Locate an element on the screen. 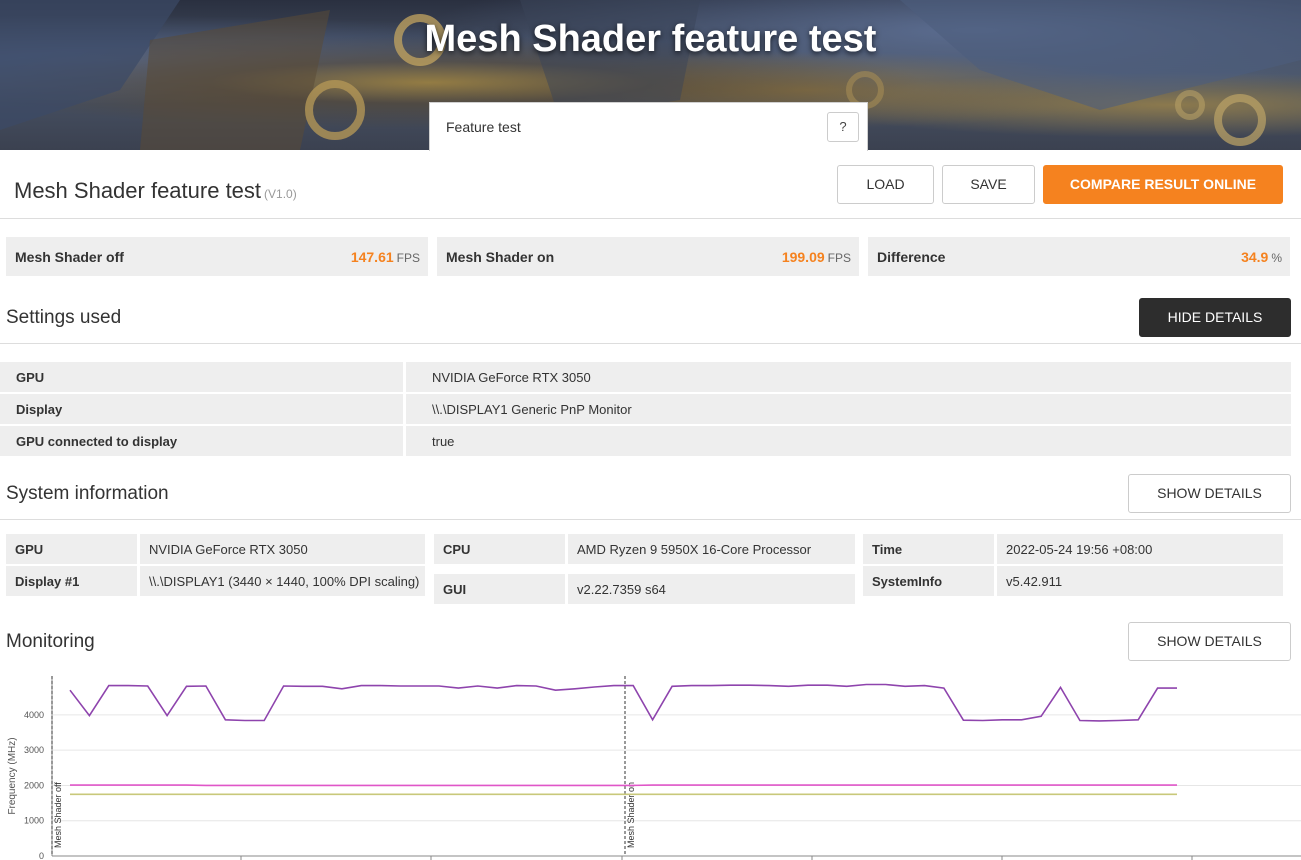  sysinfo-gpu-value: NVIDIA GeForce RTX 3050 is located at coordinates (282, 549).